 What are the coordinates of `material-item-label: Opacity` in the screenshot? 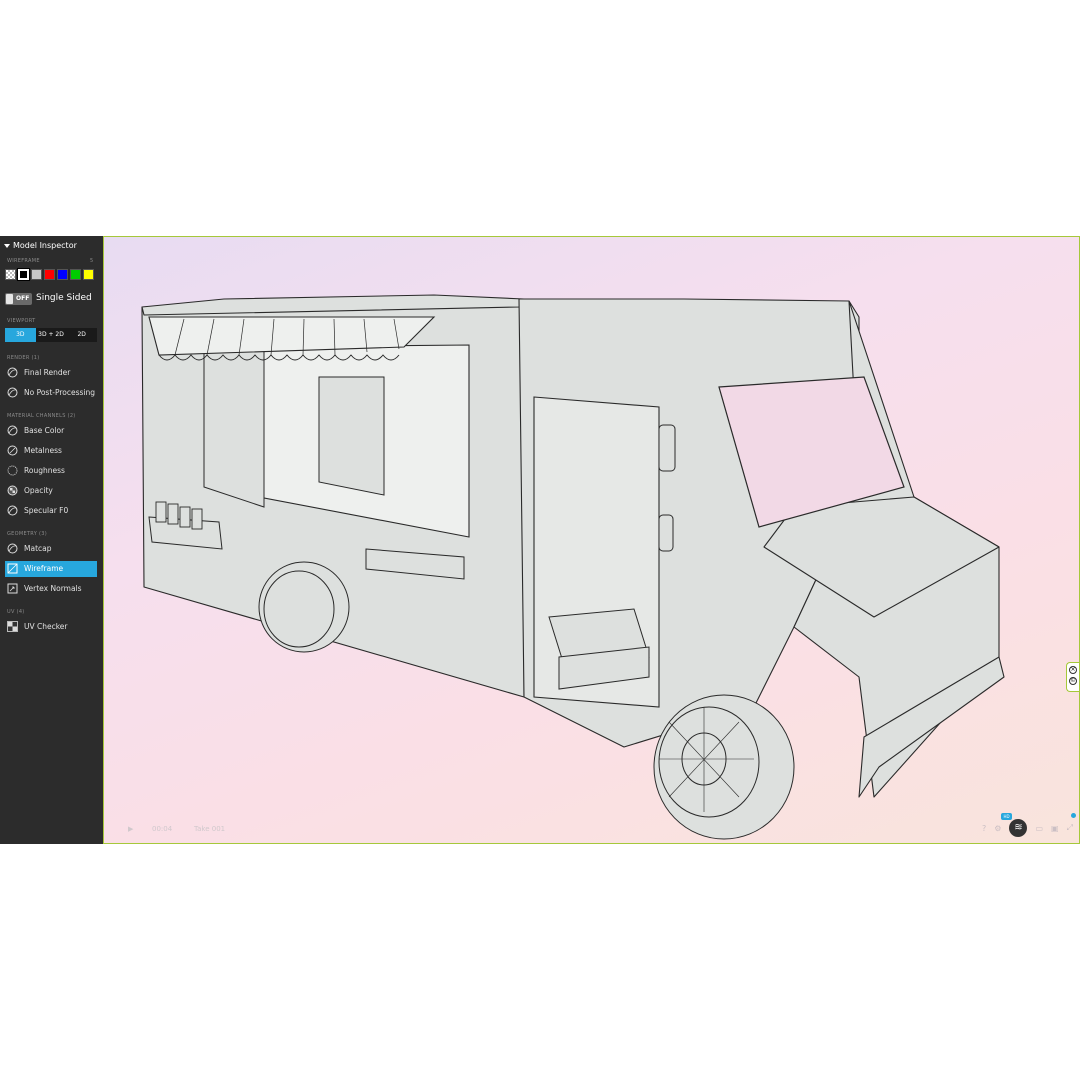 It's located at (38, 490).